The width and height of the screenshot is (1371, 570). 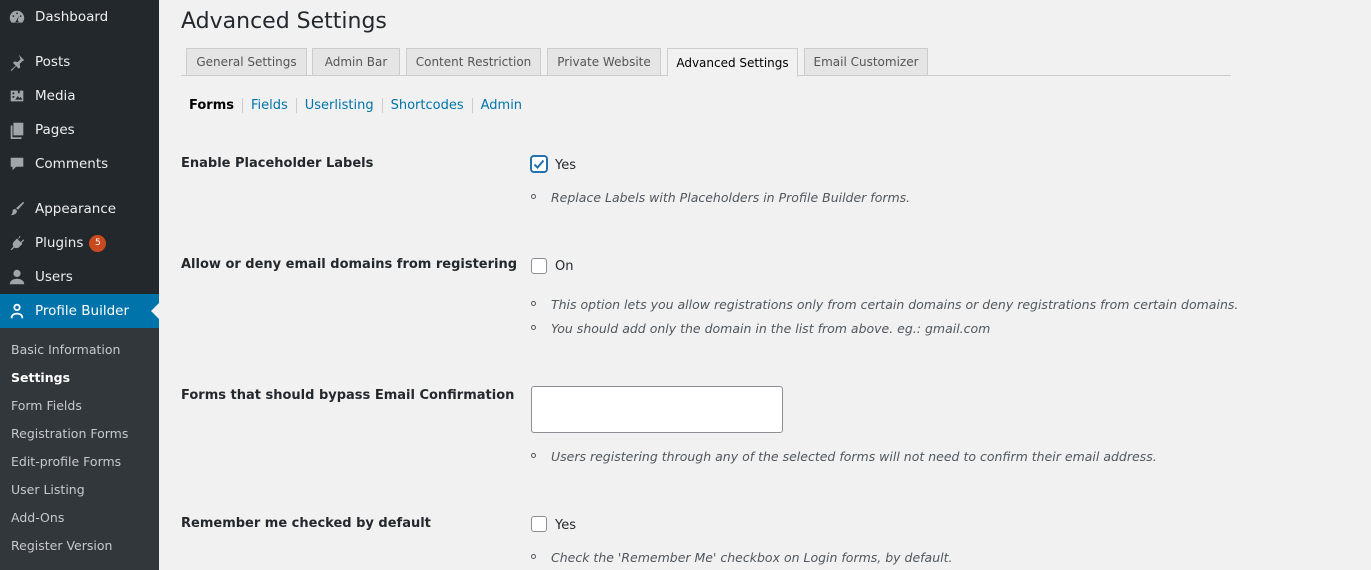 What do you see at coordinates (284, 21) in the screenshot?
I see `page-title: Advanced Settings` at bounding box center [284, 21].